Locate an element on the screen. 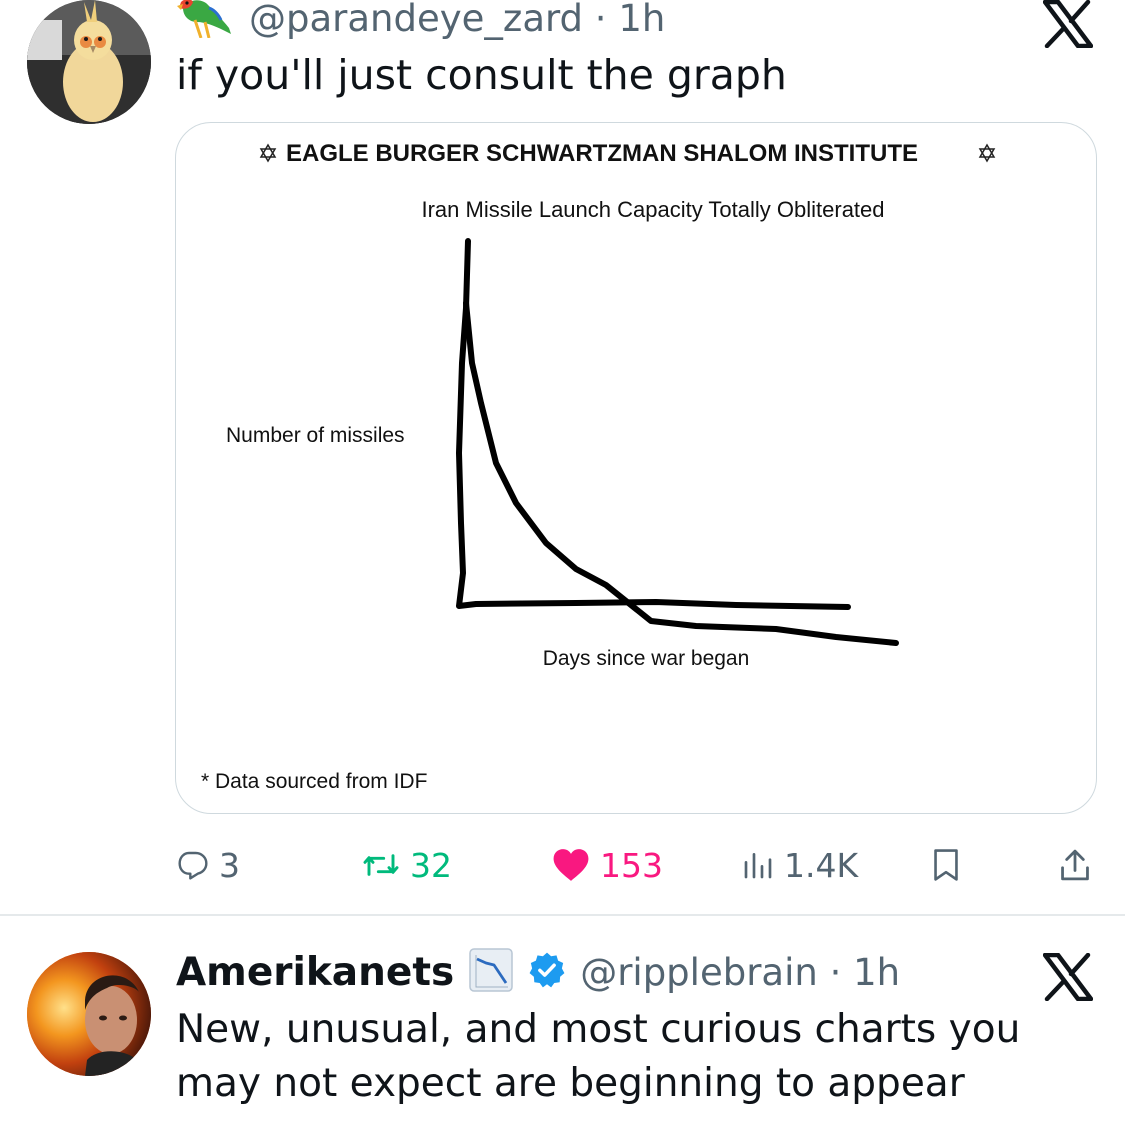  views-button: 1.4K is located at coordinates (800, 865).